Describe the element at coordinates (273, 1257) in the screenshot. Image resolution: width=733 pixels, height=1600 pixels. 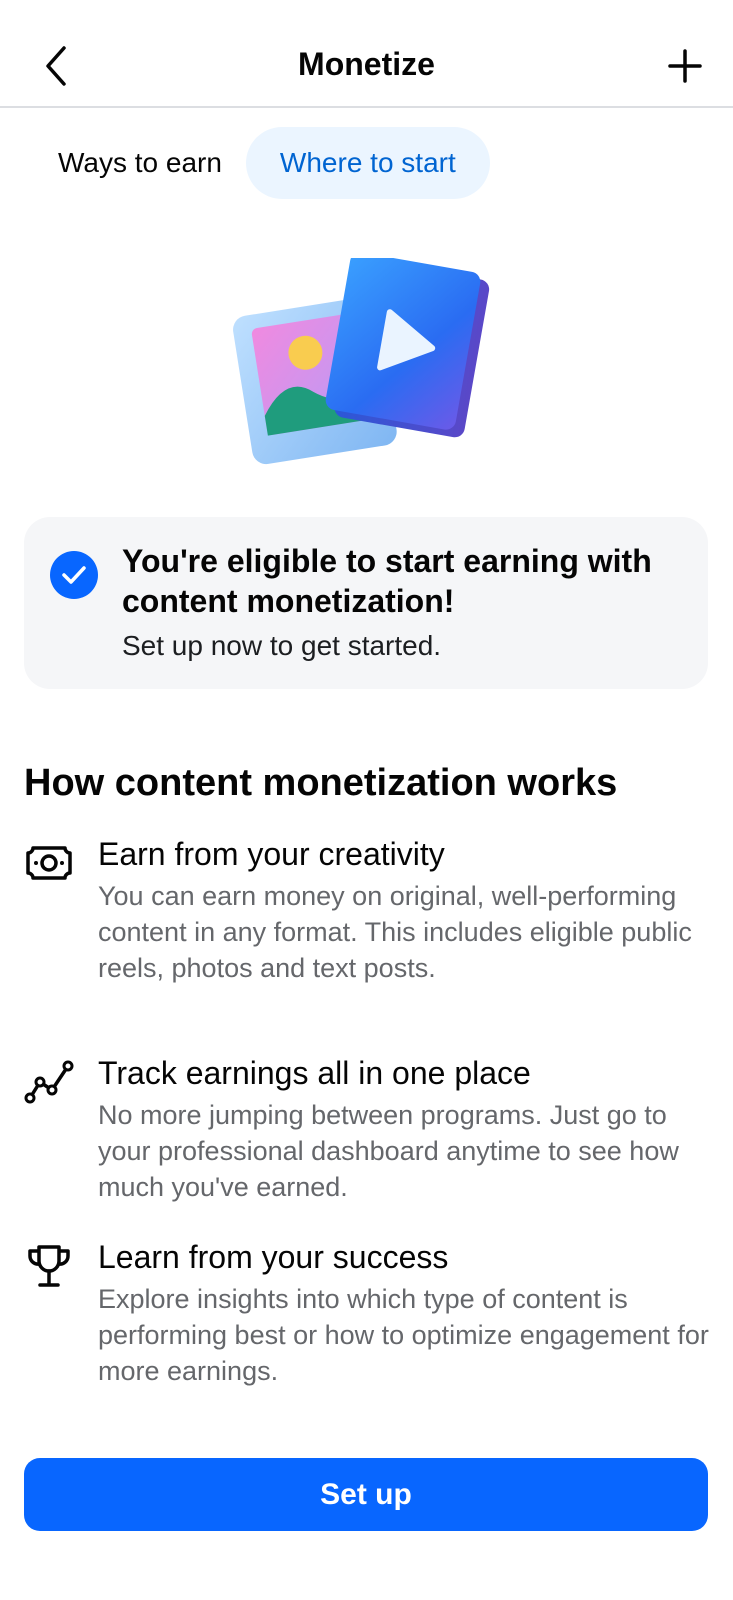
I see `feature-title: Learn from your success` at that location.